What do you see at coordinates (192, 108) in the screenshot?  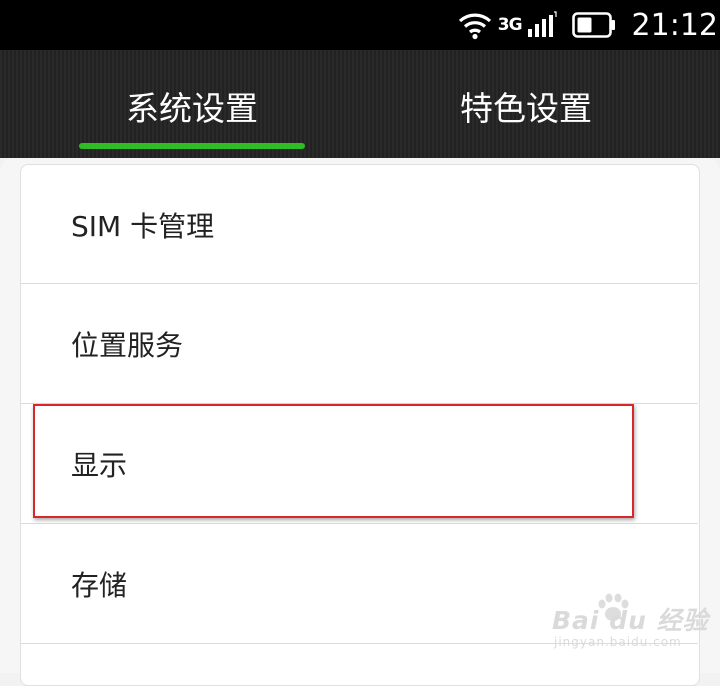 I see `tab-label: 系统设置` at bounding box center [192, 108].